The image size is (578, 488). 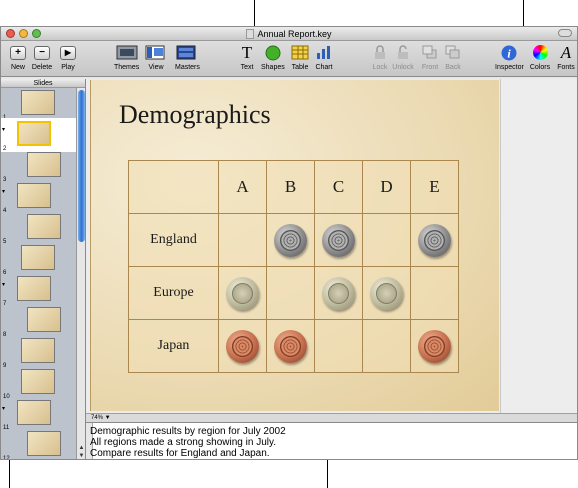 I want to click on column-header: D, so click(x=386, y=187).